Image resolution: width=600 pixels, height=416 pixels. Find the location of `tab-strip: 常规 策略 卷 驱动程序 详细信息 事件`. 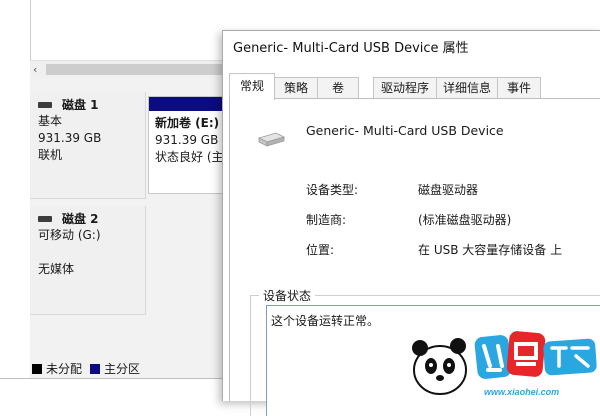

tab-strip: 常规 策略 卷 驱动程序 详细信息 事件 is located at coordinates (411, 85).